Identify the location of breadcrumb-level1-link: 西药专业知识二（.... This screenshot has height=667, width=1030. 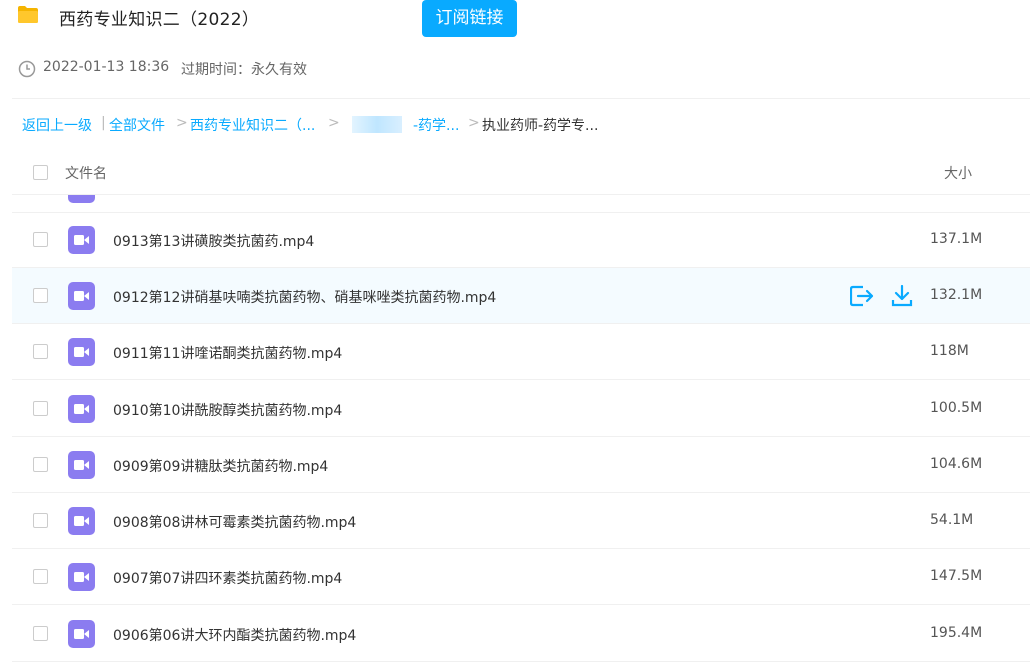
(252, 125).